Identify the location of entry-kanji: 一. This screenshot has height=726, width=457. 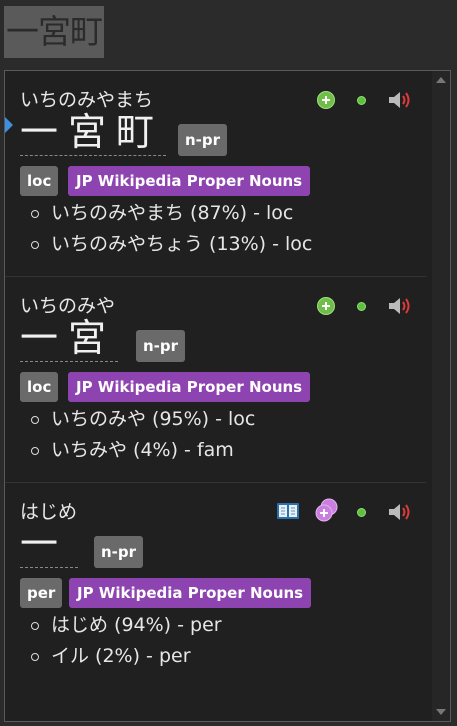
(49, 544).